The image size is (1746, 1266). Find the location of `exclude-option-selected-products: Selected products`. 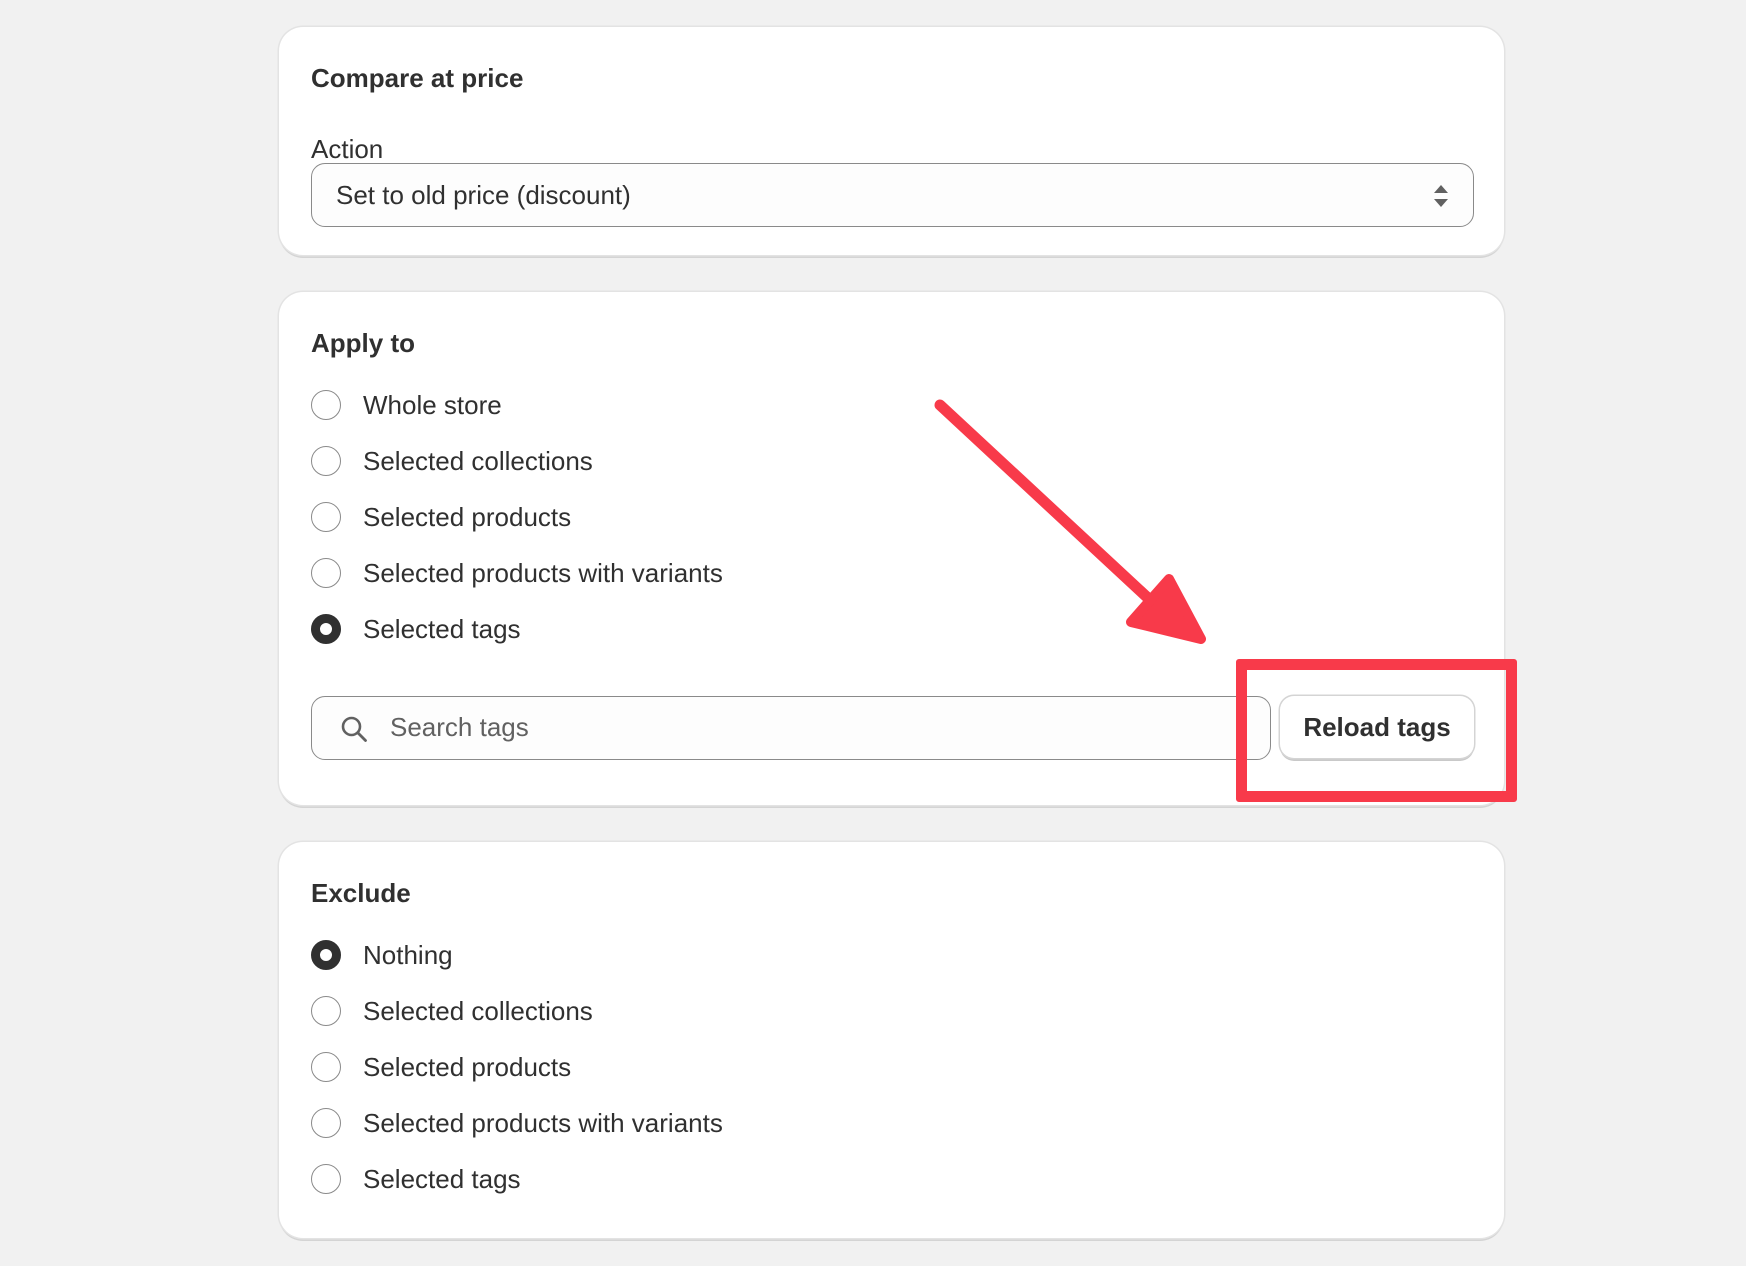

exclude-option-selected-products: Selected products is located at coordinates (441, 1067).